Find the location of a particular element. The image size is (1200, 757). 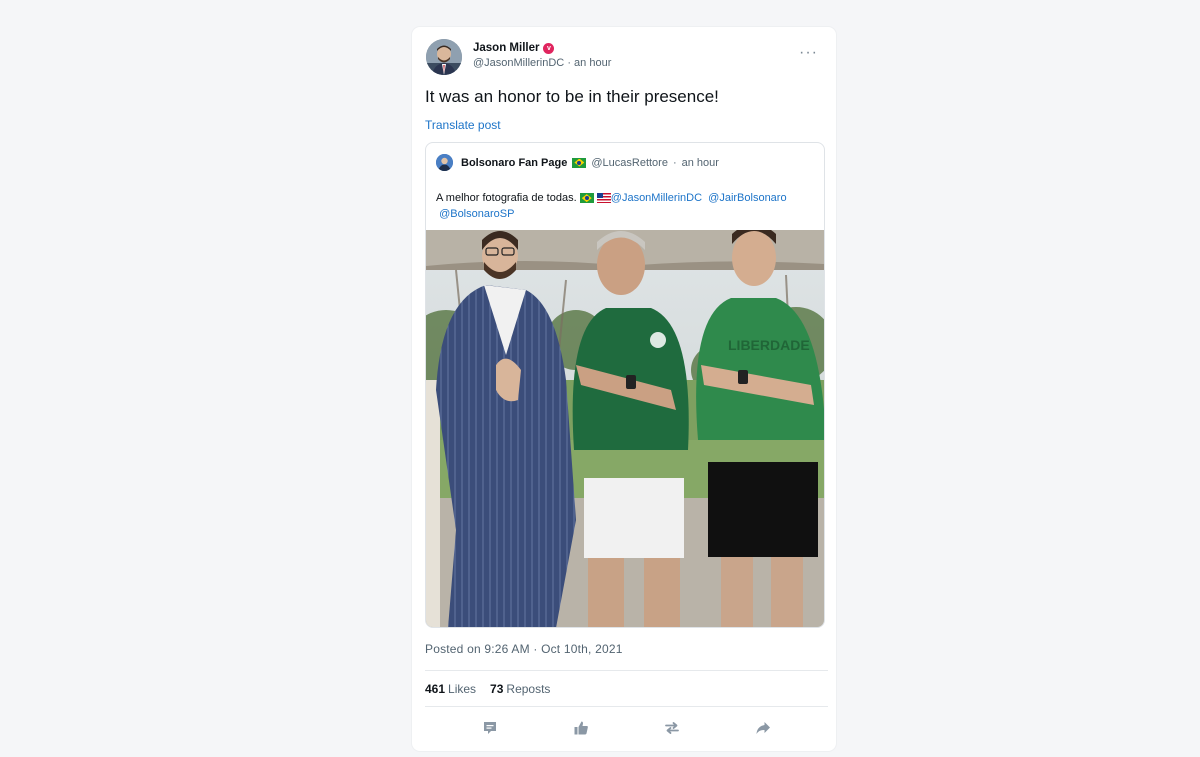

verified-badge-icon: v is located at coordinates (549, 48).